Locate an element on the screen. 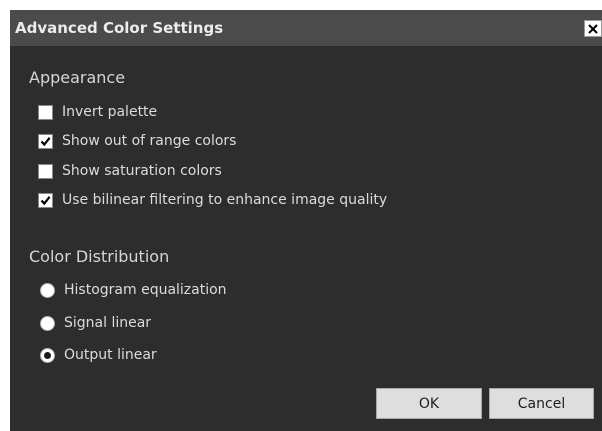 The width and height of the screenshot is (602, 431). cancel-button: Cancel is located at coordinates (541, 403).